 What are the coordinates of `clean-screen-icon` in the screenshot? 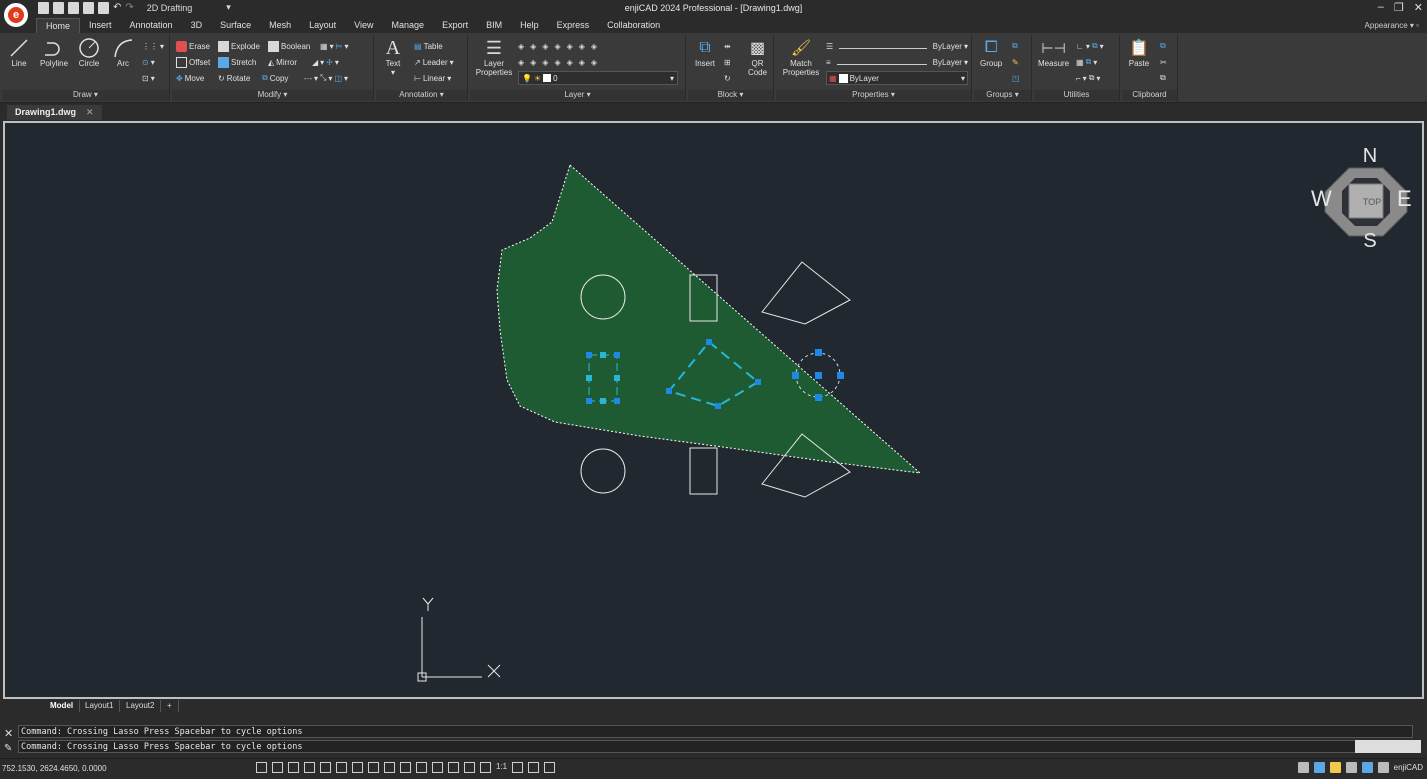 It's located at (550, 767).